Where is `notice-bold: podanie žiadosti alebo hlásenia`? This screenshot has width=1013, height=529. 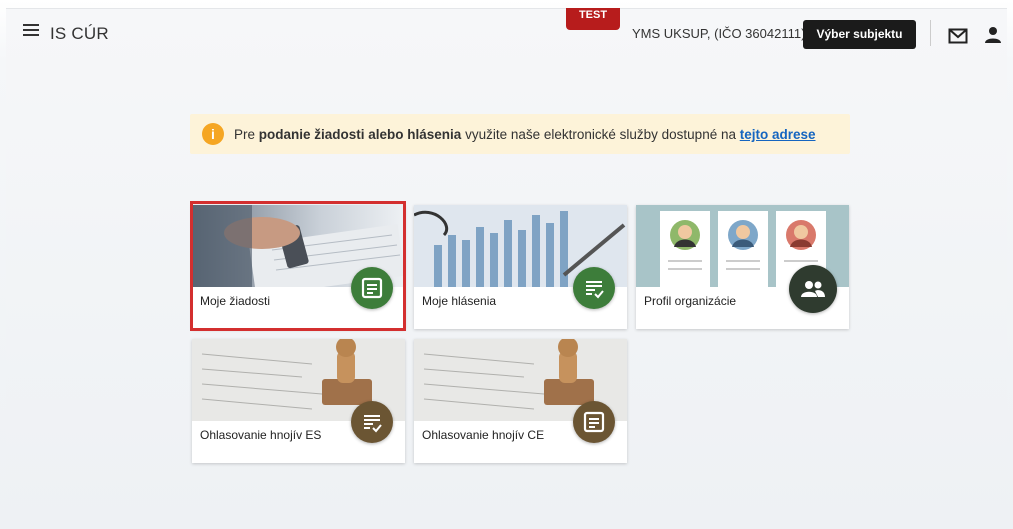
notice-bold: podanie žiadosti alebo hlásenia is located at coordinates (360, 134).